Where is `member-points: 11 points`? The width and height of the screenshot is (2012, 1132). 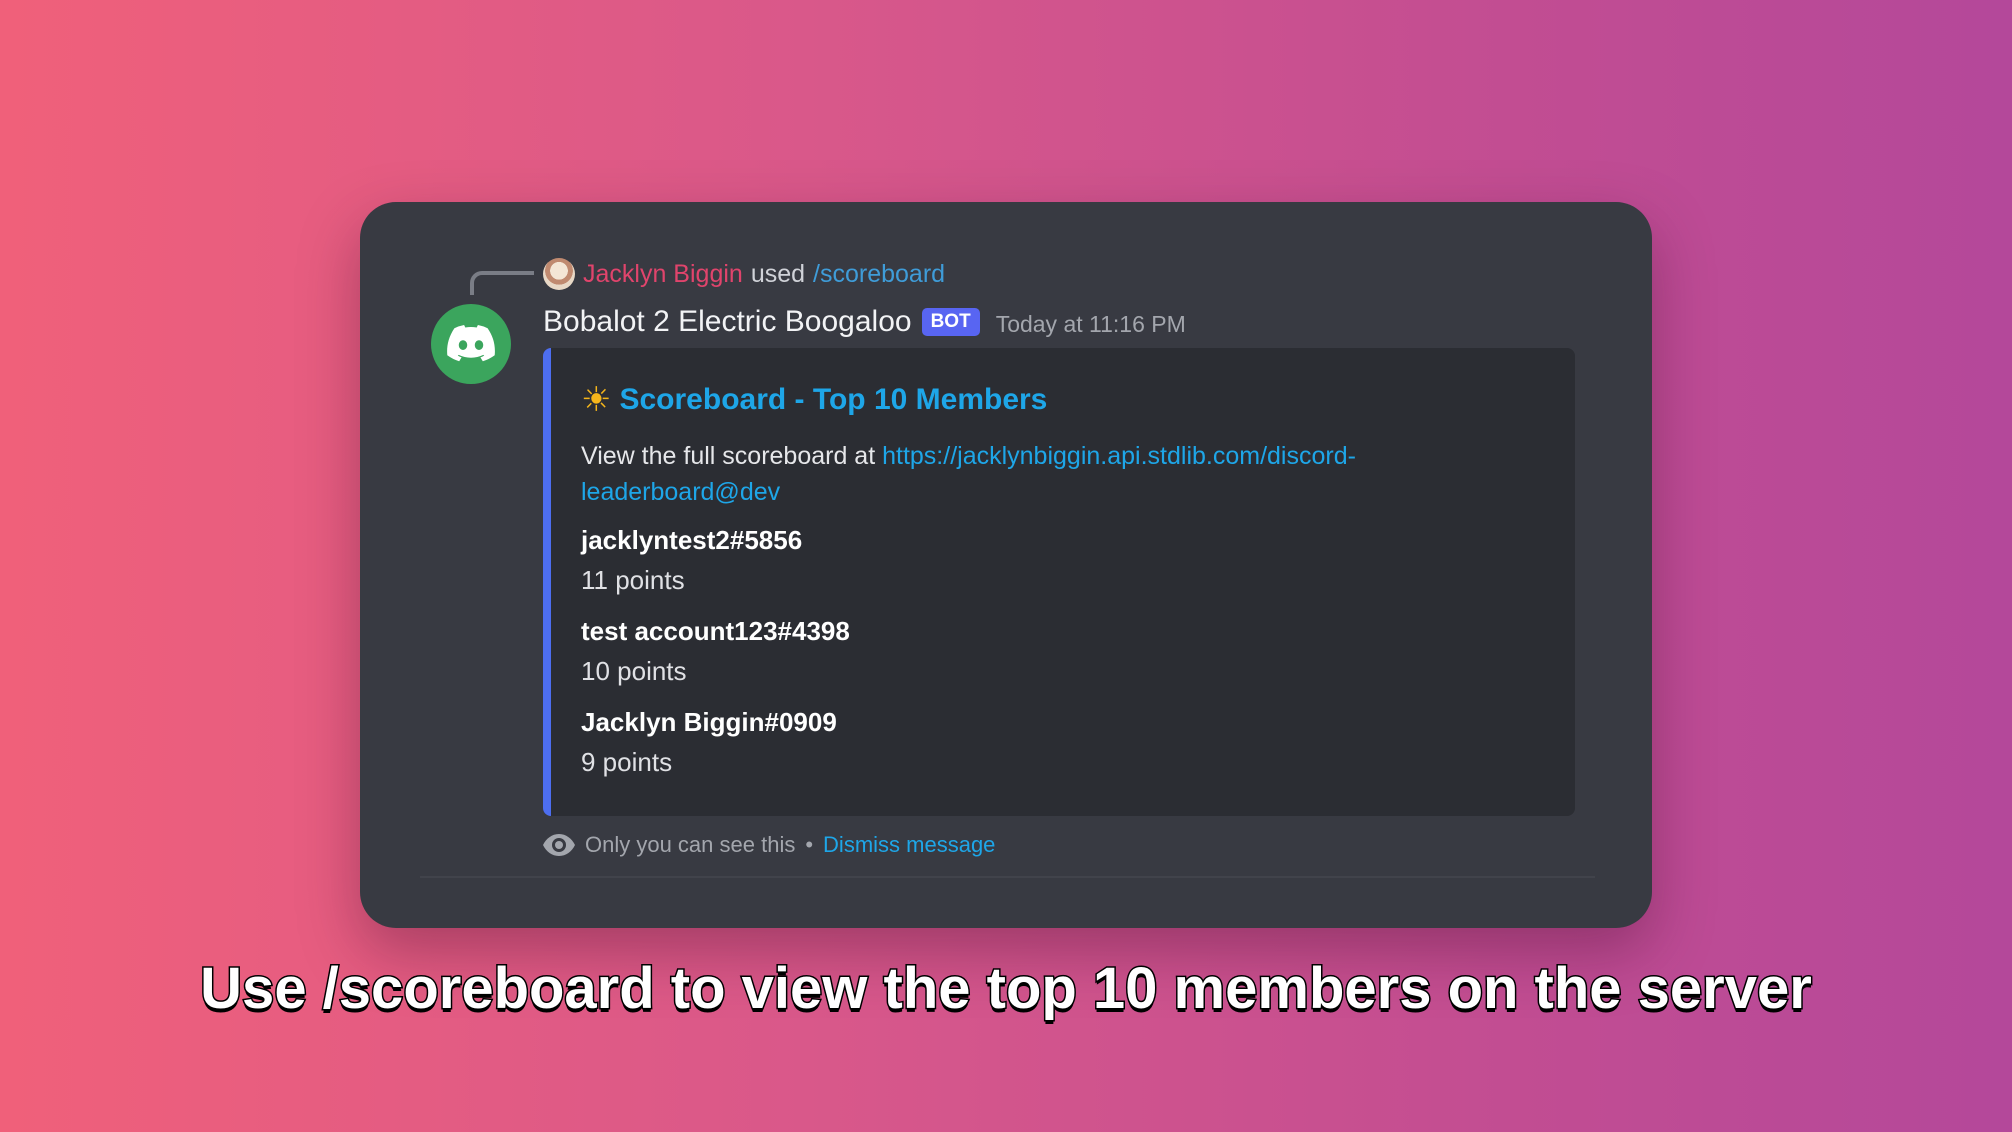 member-points: 11 points is located at coordinates (633, 580).